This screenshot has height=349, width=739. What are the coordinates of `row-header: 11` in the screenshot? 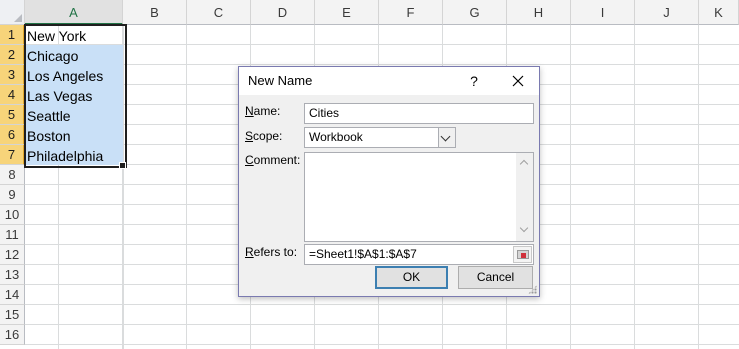 It's located at (12, 235).